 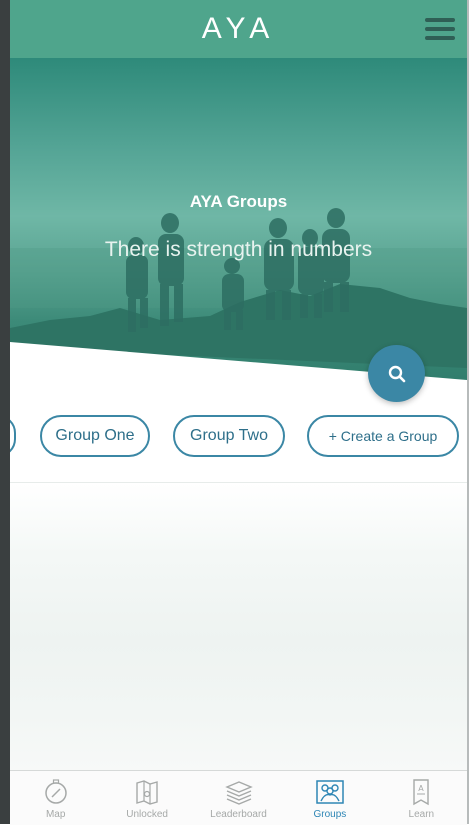 What do you see at coordinates (238, 793) in the screenshot?
I see `layers-icon` at bounding box center [238, 793].